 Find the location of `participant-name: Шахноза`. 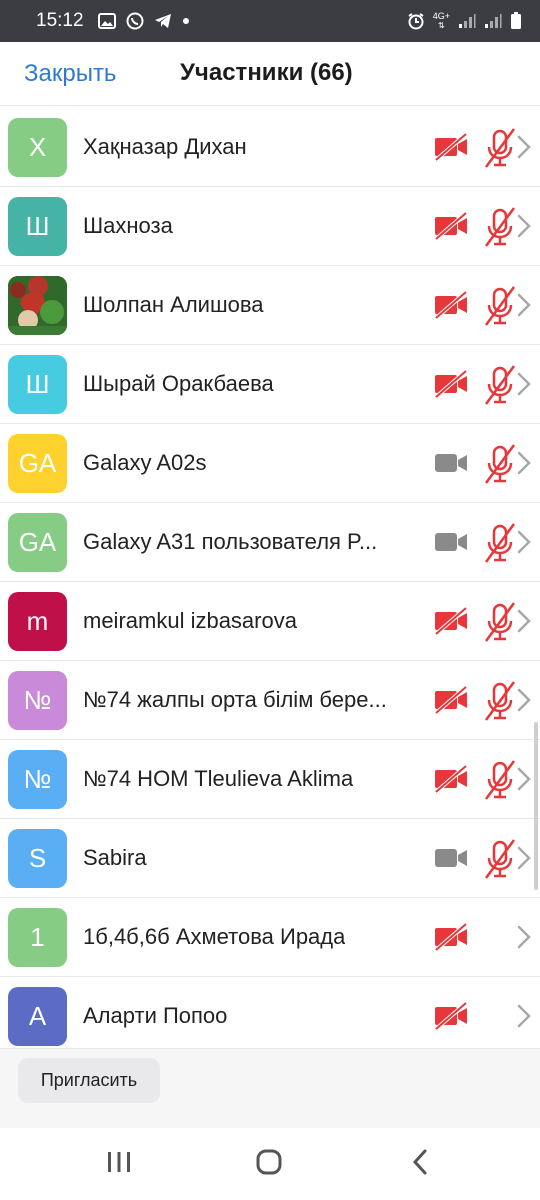

participant-name: Шахноза is located at coordinates (128, 225).